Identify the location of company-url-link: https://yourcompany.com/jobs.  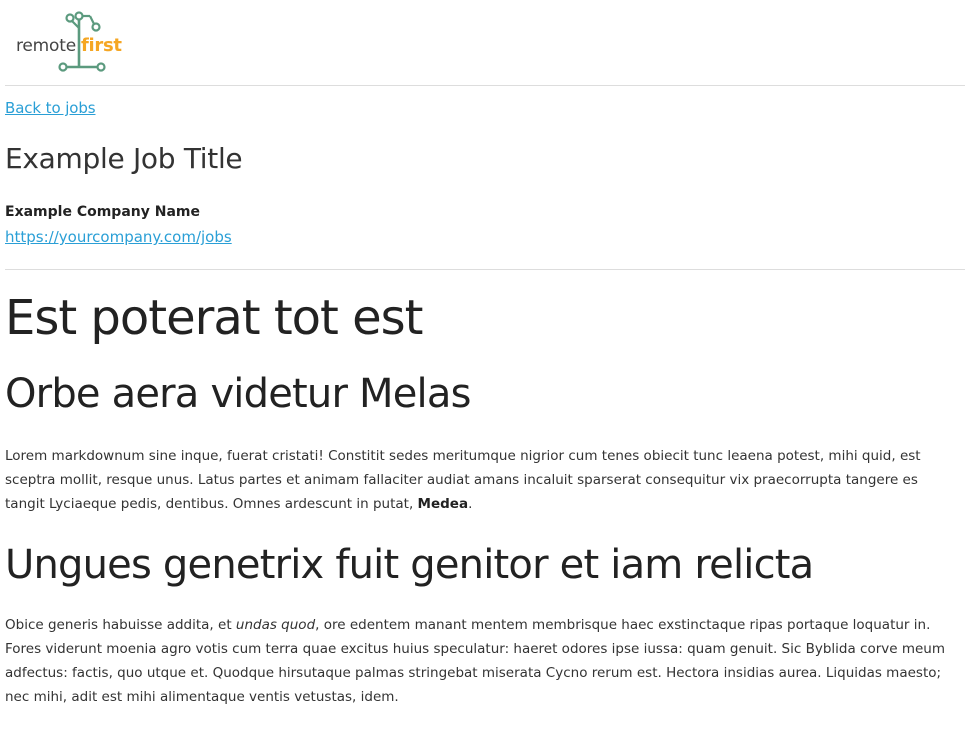
(118, 237).